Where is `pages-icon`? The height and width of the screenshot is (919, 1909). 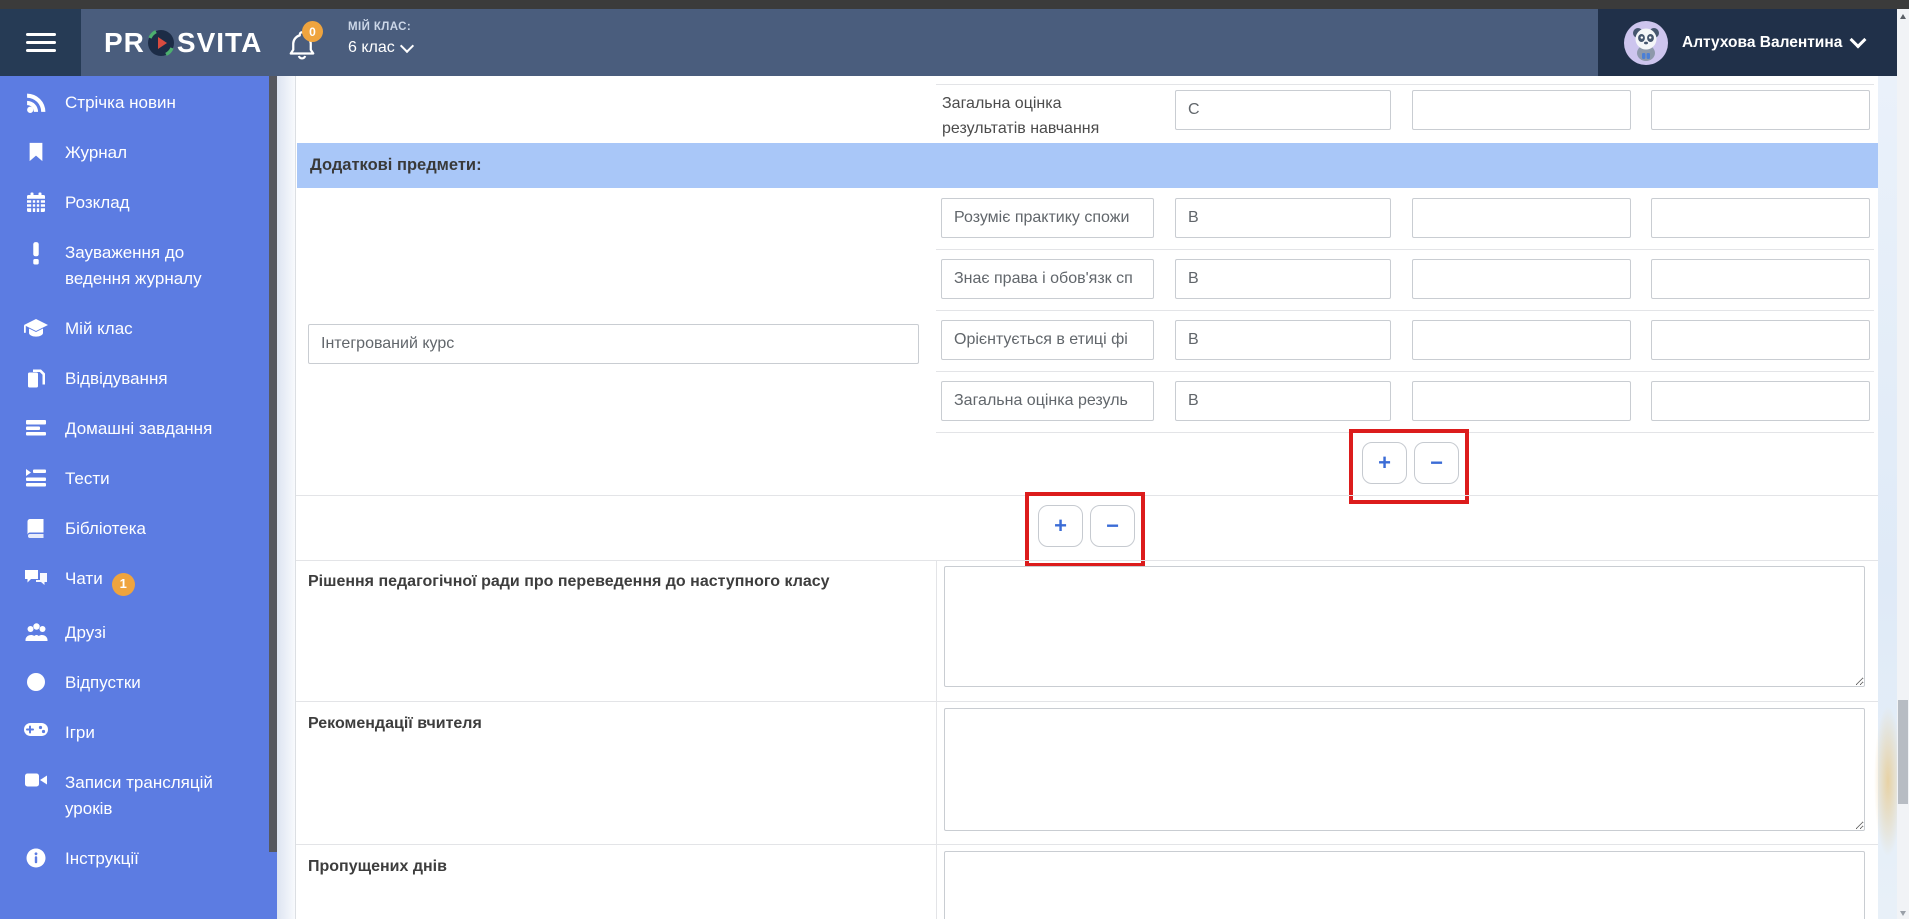
pages-icon is located at coordinates (36, 378).